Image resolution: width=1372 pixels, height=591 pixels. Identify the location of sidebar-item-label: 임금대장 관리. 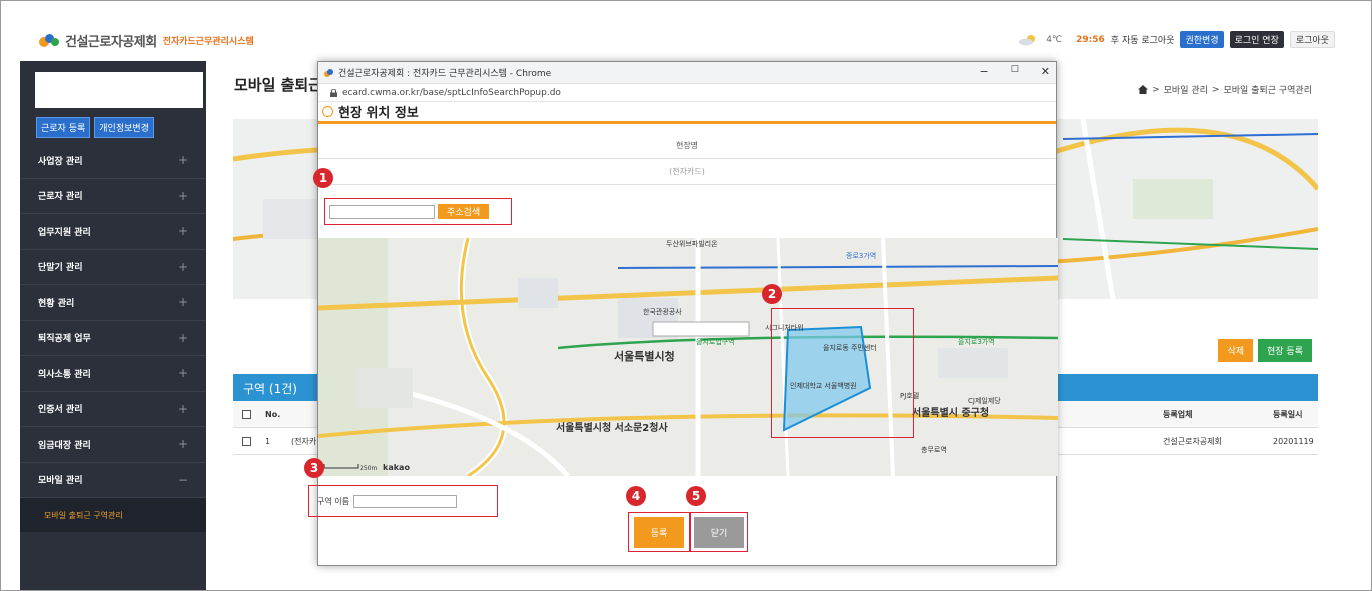
(64, 445).